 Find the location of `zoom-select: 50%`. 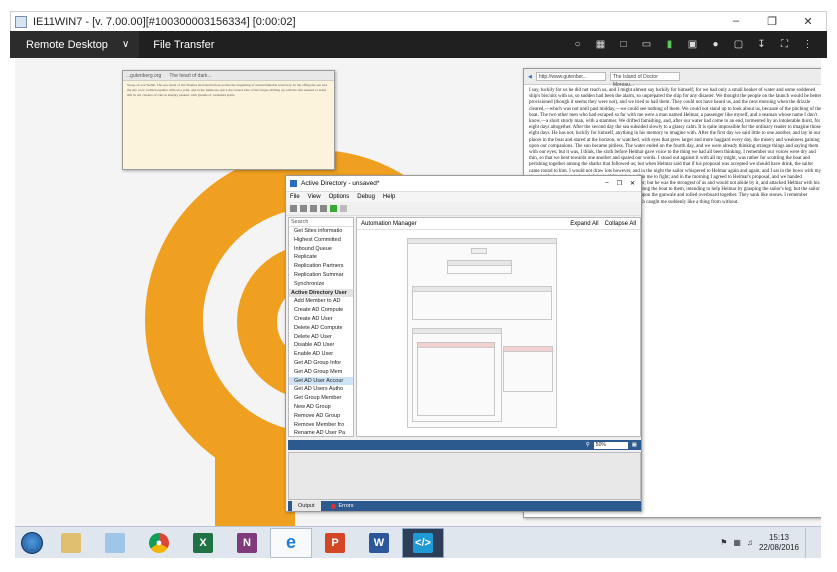

zoom-select: 50% is located at coordinates (610, 445).